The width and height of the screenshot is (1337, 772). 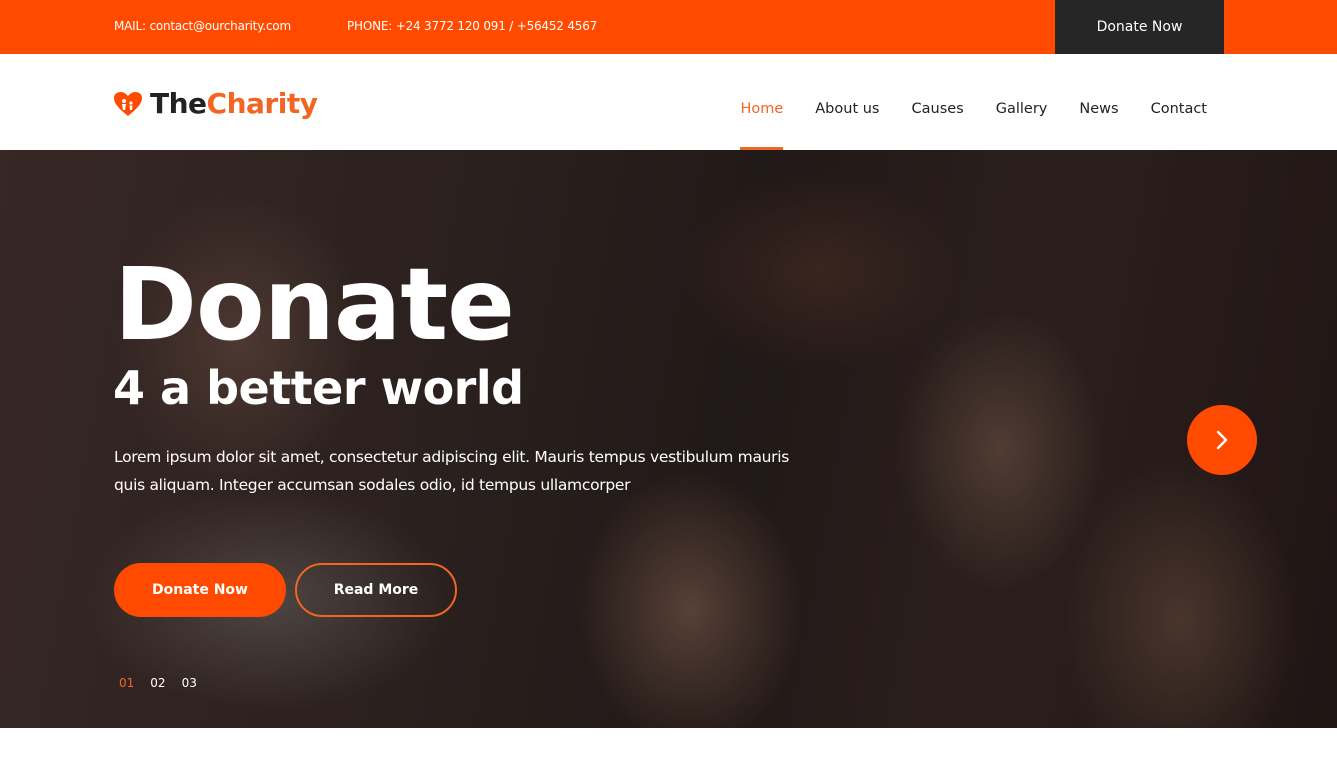 What do you see at coordinates (376, 590) in the screenshot?
I see `read-more-button: Read More` at bounding box center [376, 590].